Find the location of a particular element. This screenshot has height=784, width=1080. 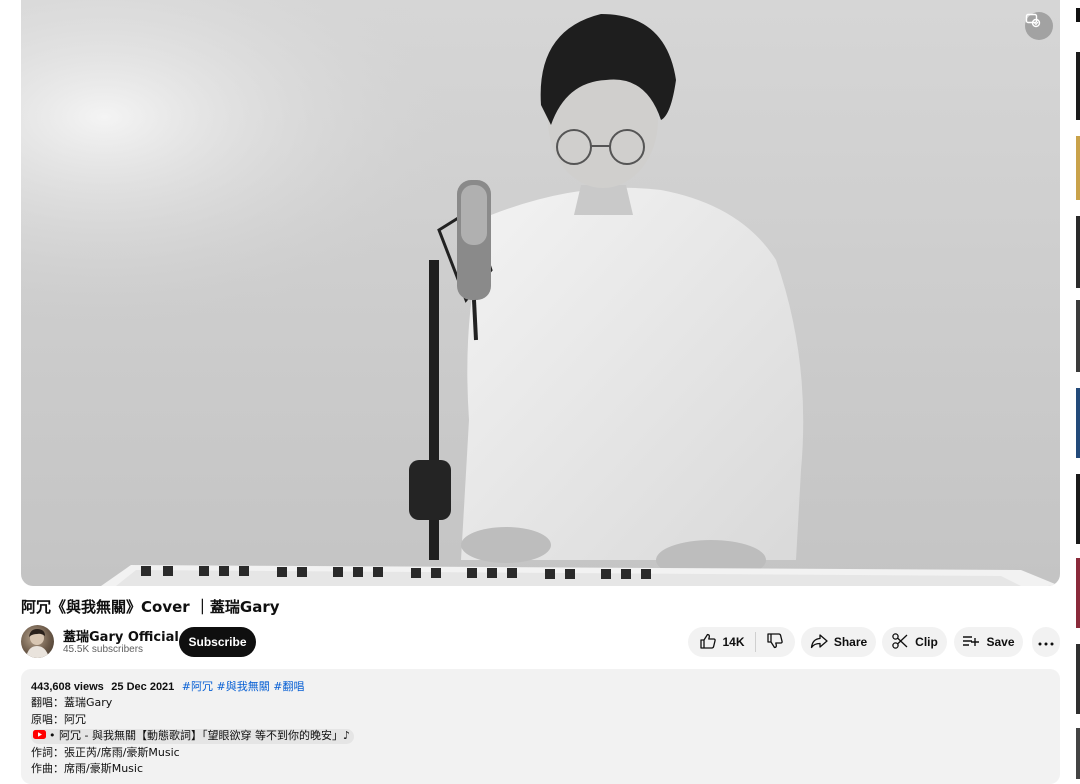

clip-label: Clip is located at coordinates (926, 642).